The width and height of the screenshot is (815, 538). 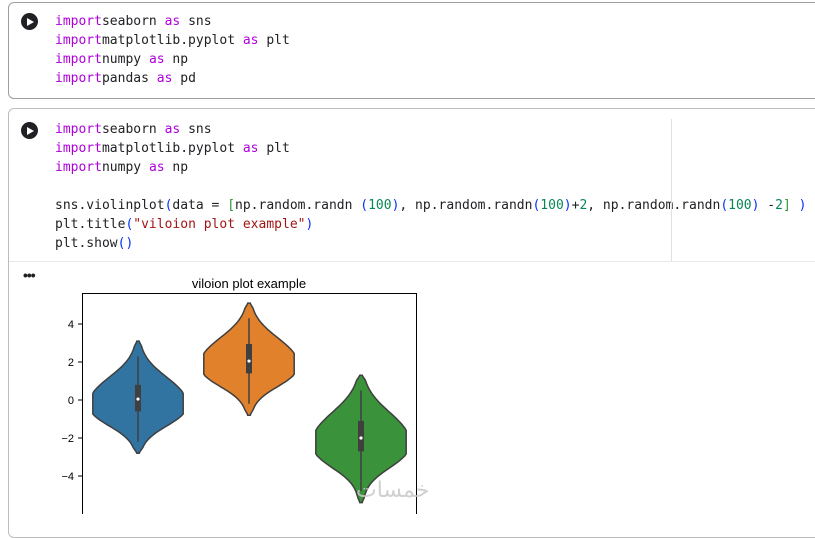 What do you see at coordinates (71, 325) in the screenshot?
I see `y-tick-label: 4` at bounding box center [71, 325].